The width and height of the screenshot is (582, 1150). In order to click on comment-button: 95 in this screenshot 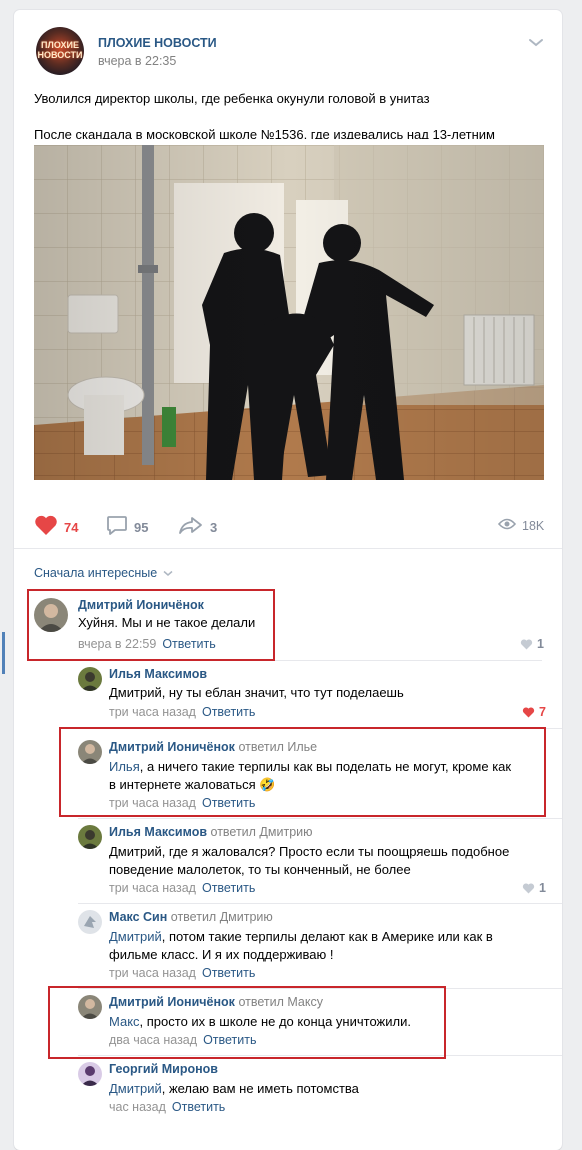, I will do `click(127, 527)`.